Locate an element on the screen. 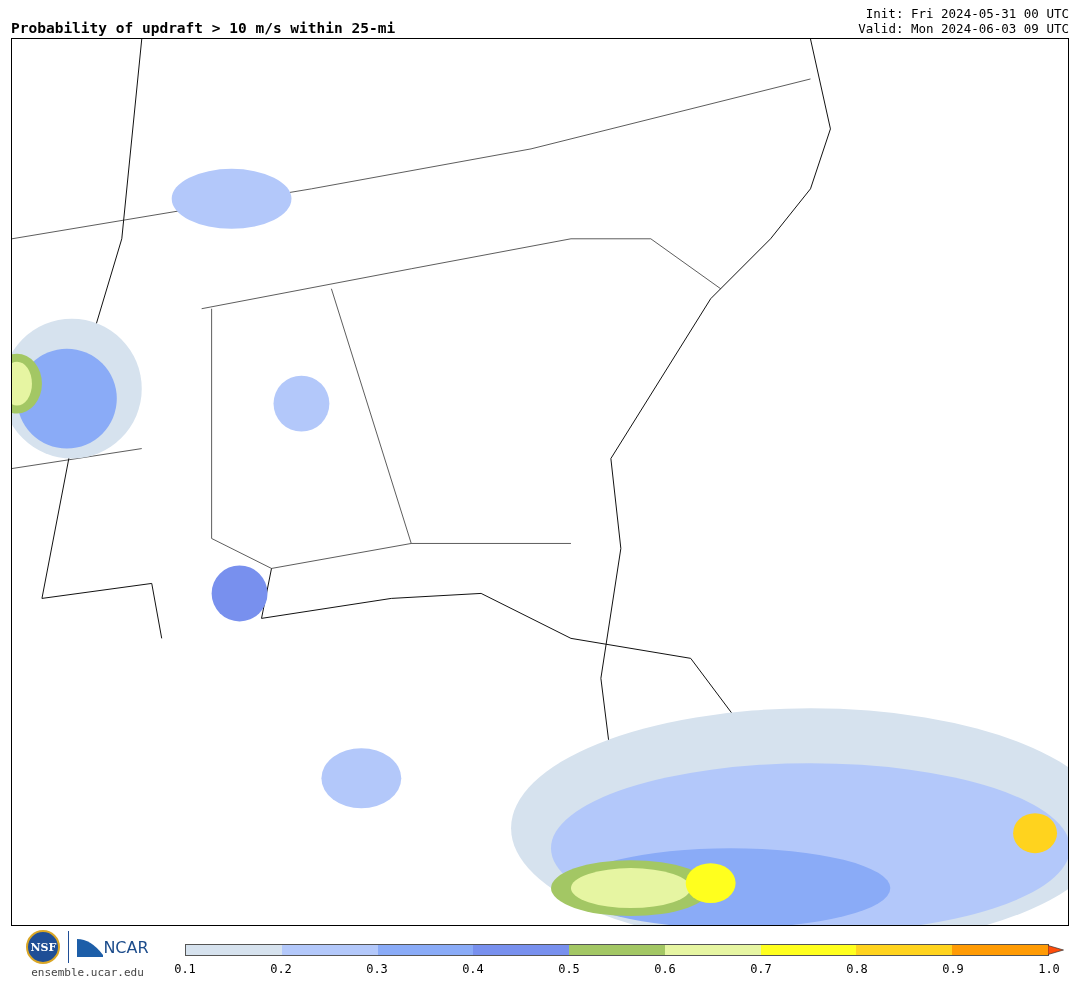  colorbar-tick-label: 0.8 is located at coordinates (857, 969).